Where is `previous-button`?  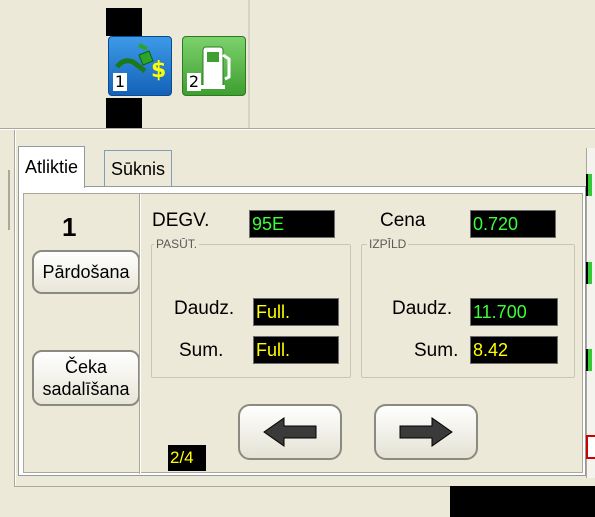 previous-button is located at coordinates (290, 432).